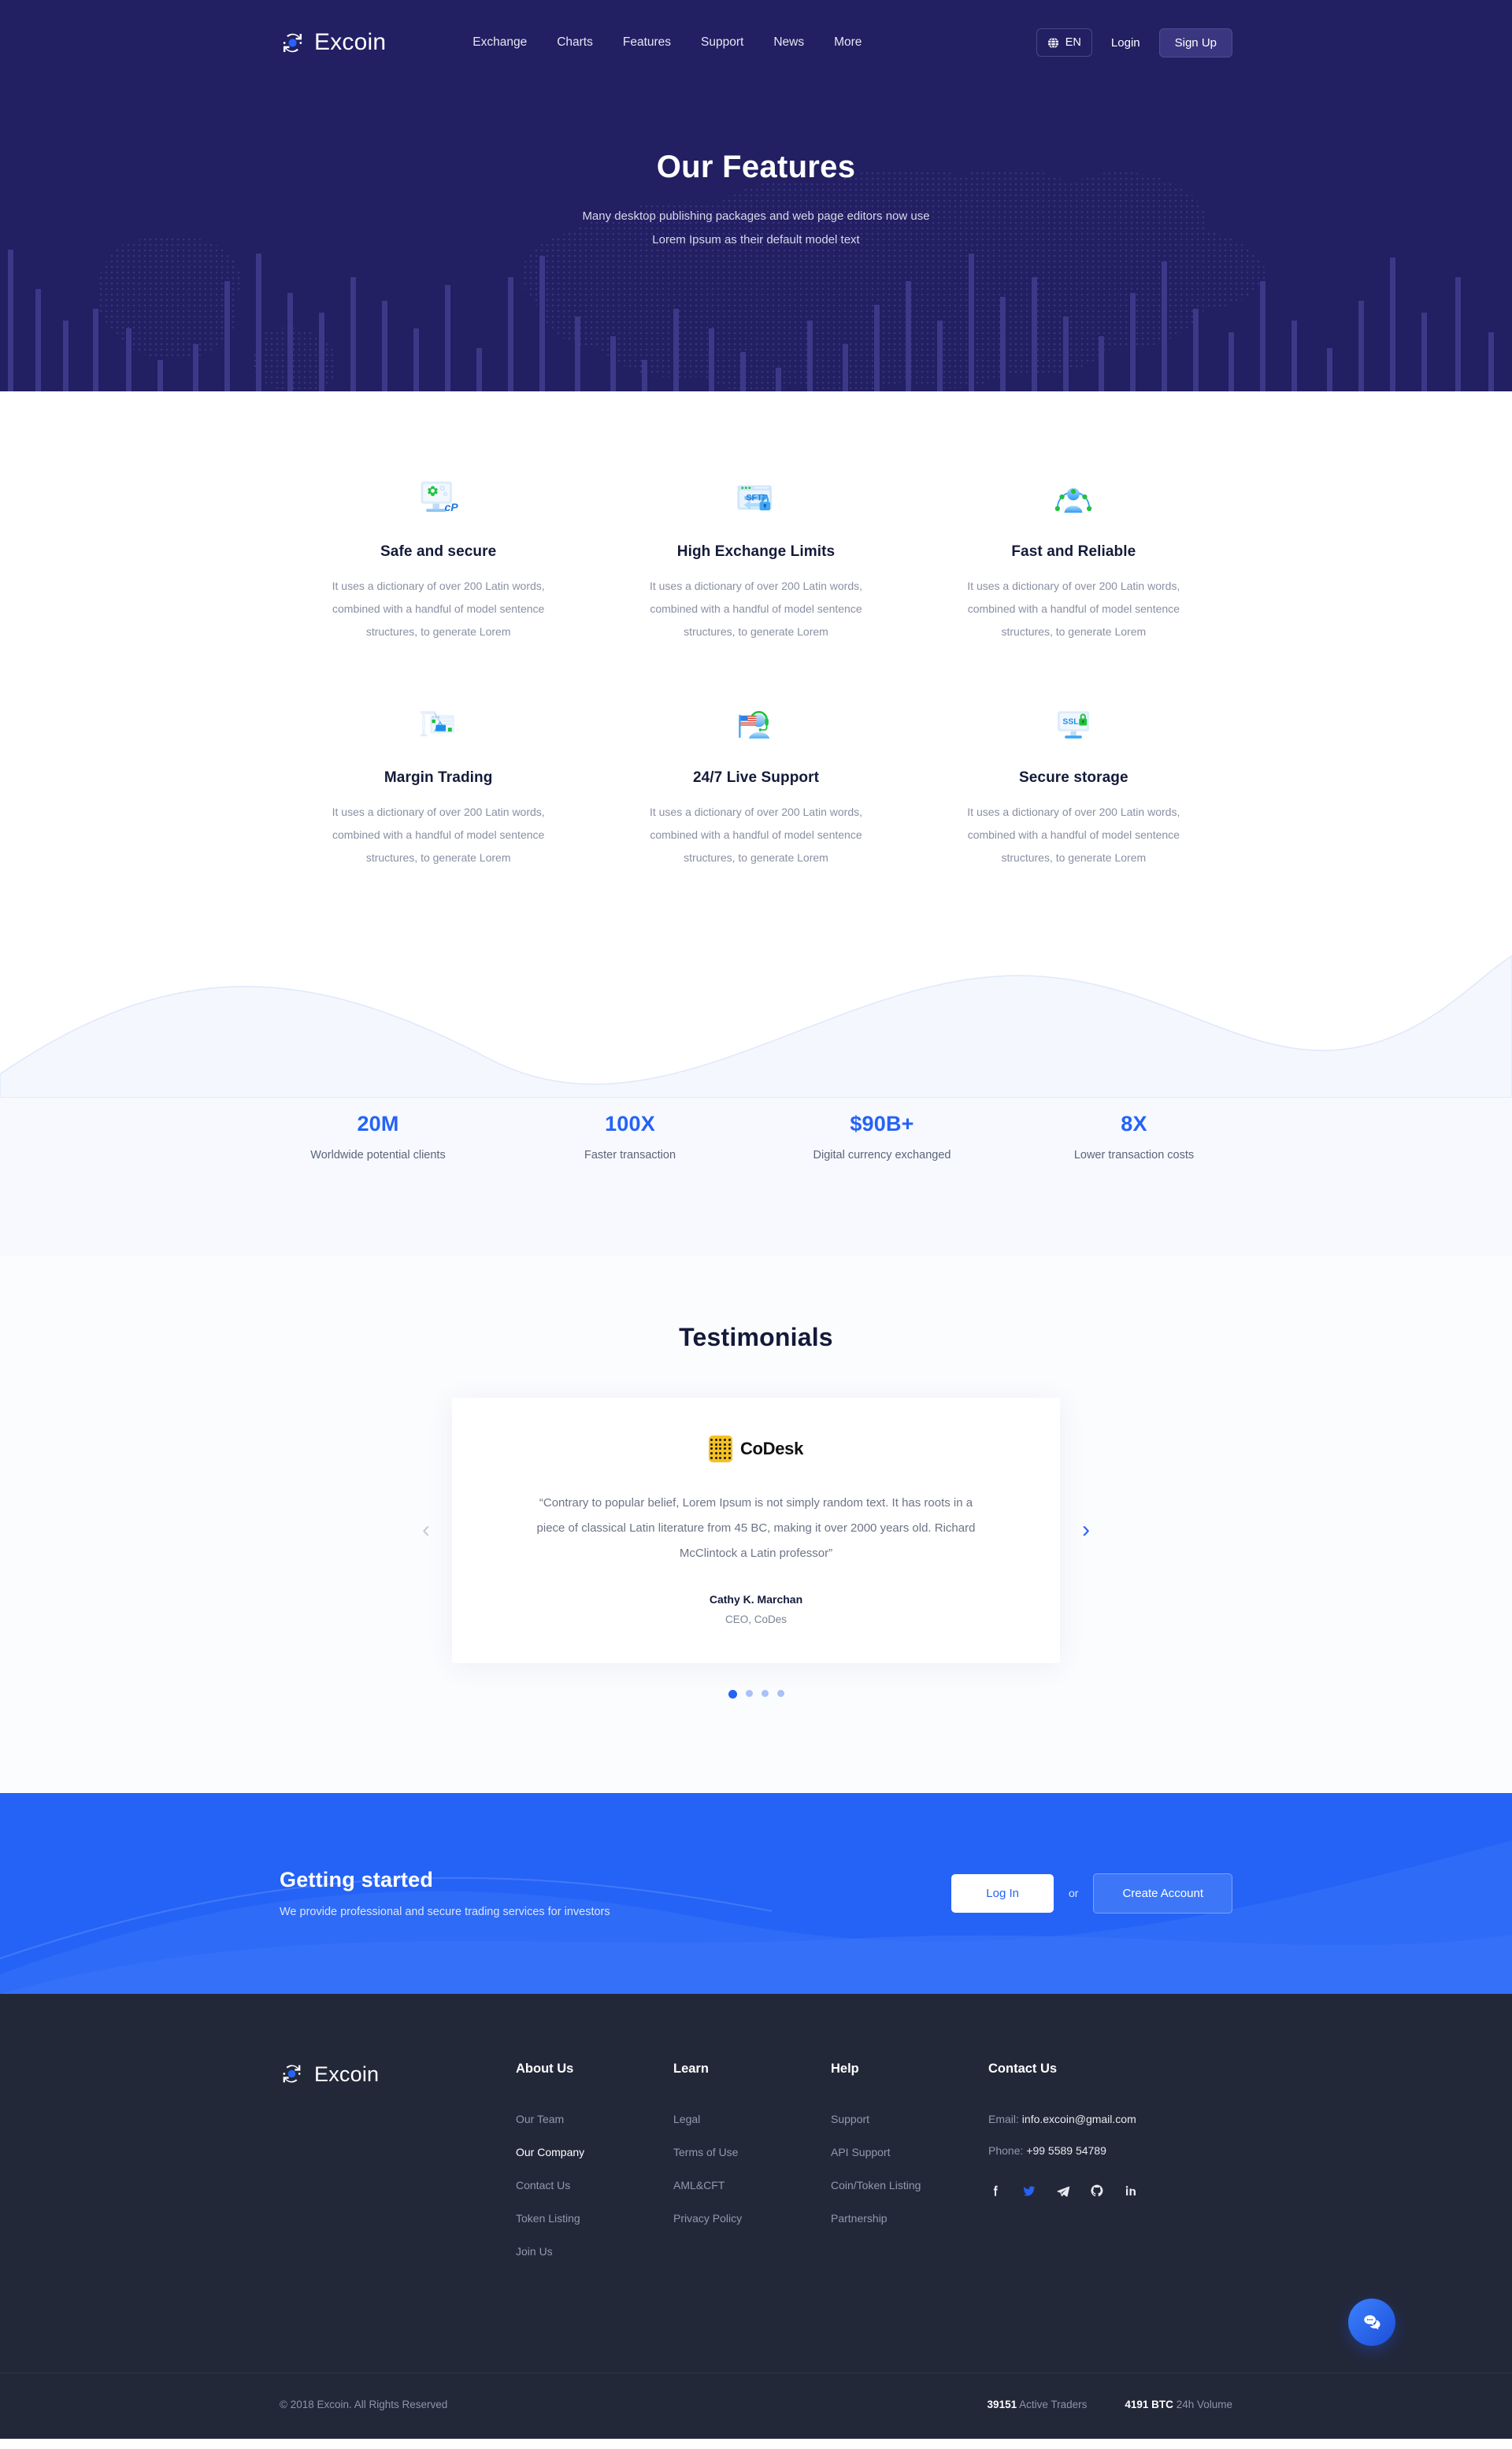 Image resolution: width=1512 pixels, height=2449 pixels. What do you see at coordinates (756, 239) in the screenshot?
I see `hero-subtitle-line-2: Lorem Ipsum as their default model text` at bounding box center [756, 239].